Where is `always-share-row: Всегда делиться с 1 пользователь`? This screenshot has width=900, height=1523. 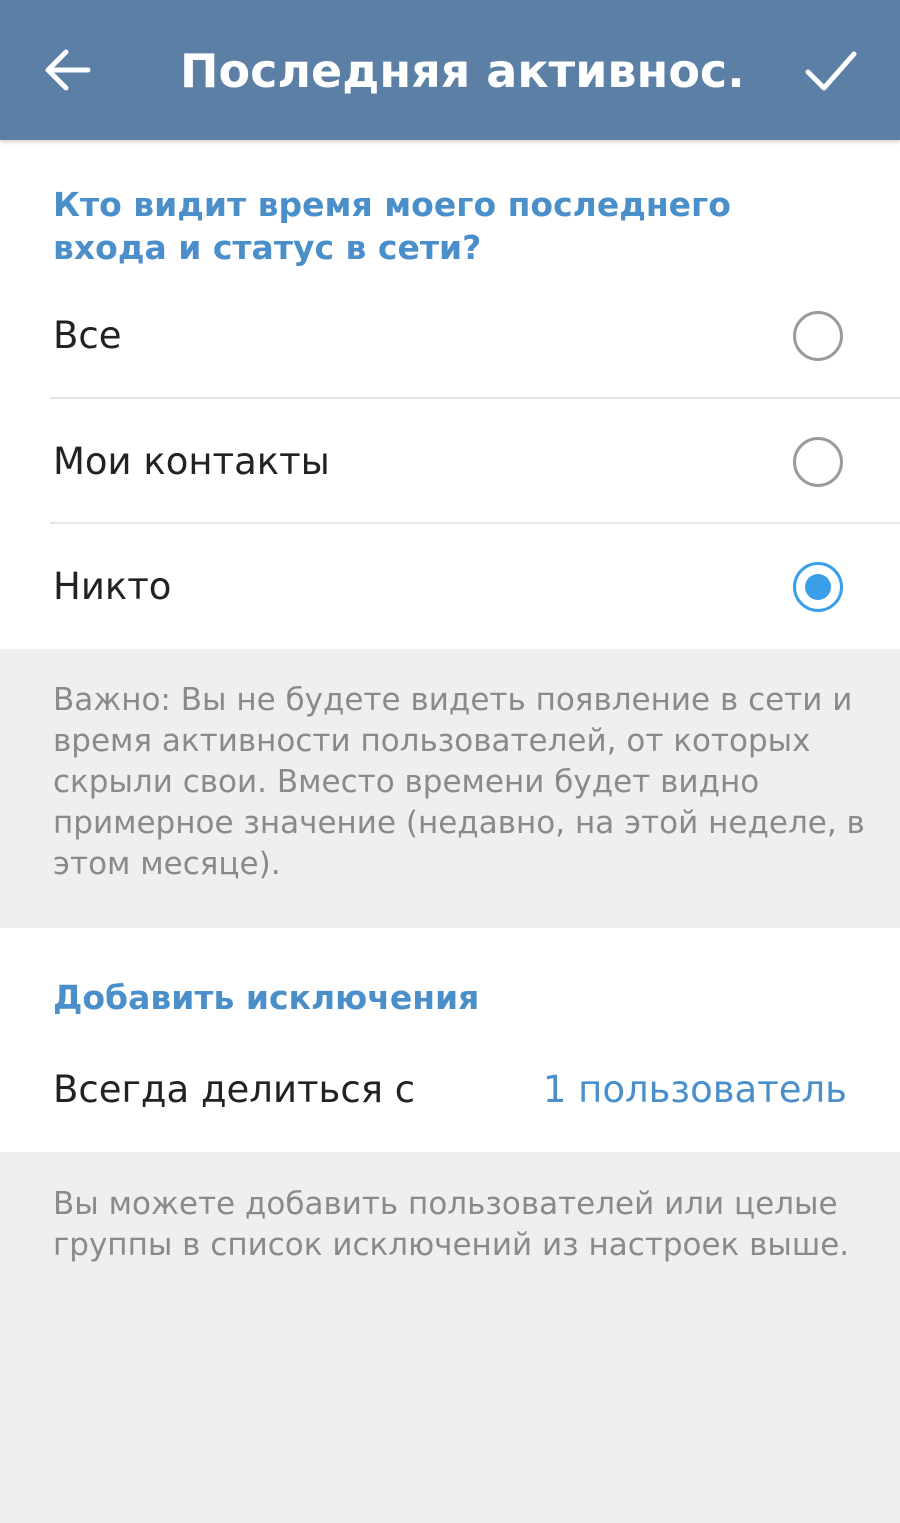
always-share-row: Всегда делиться с 1 пользователь is located at coordinates (450, 1090).